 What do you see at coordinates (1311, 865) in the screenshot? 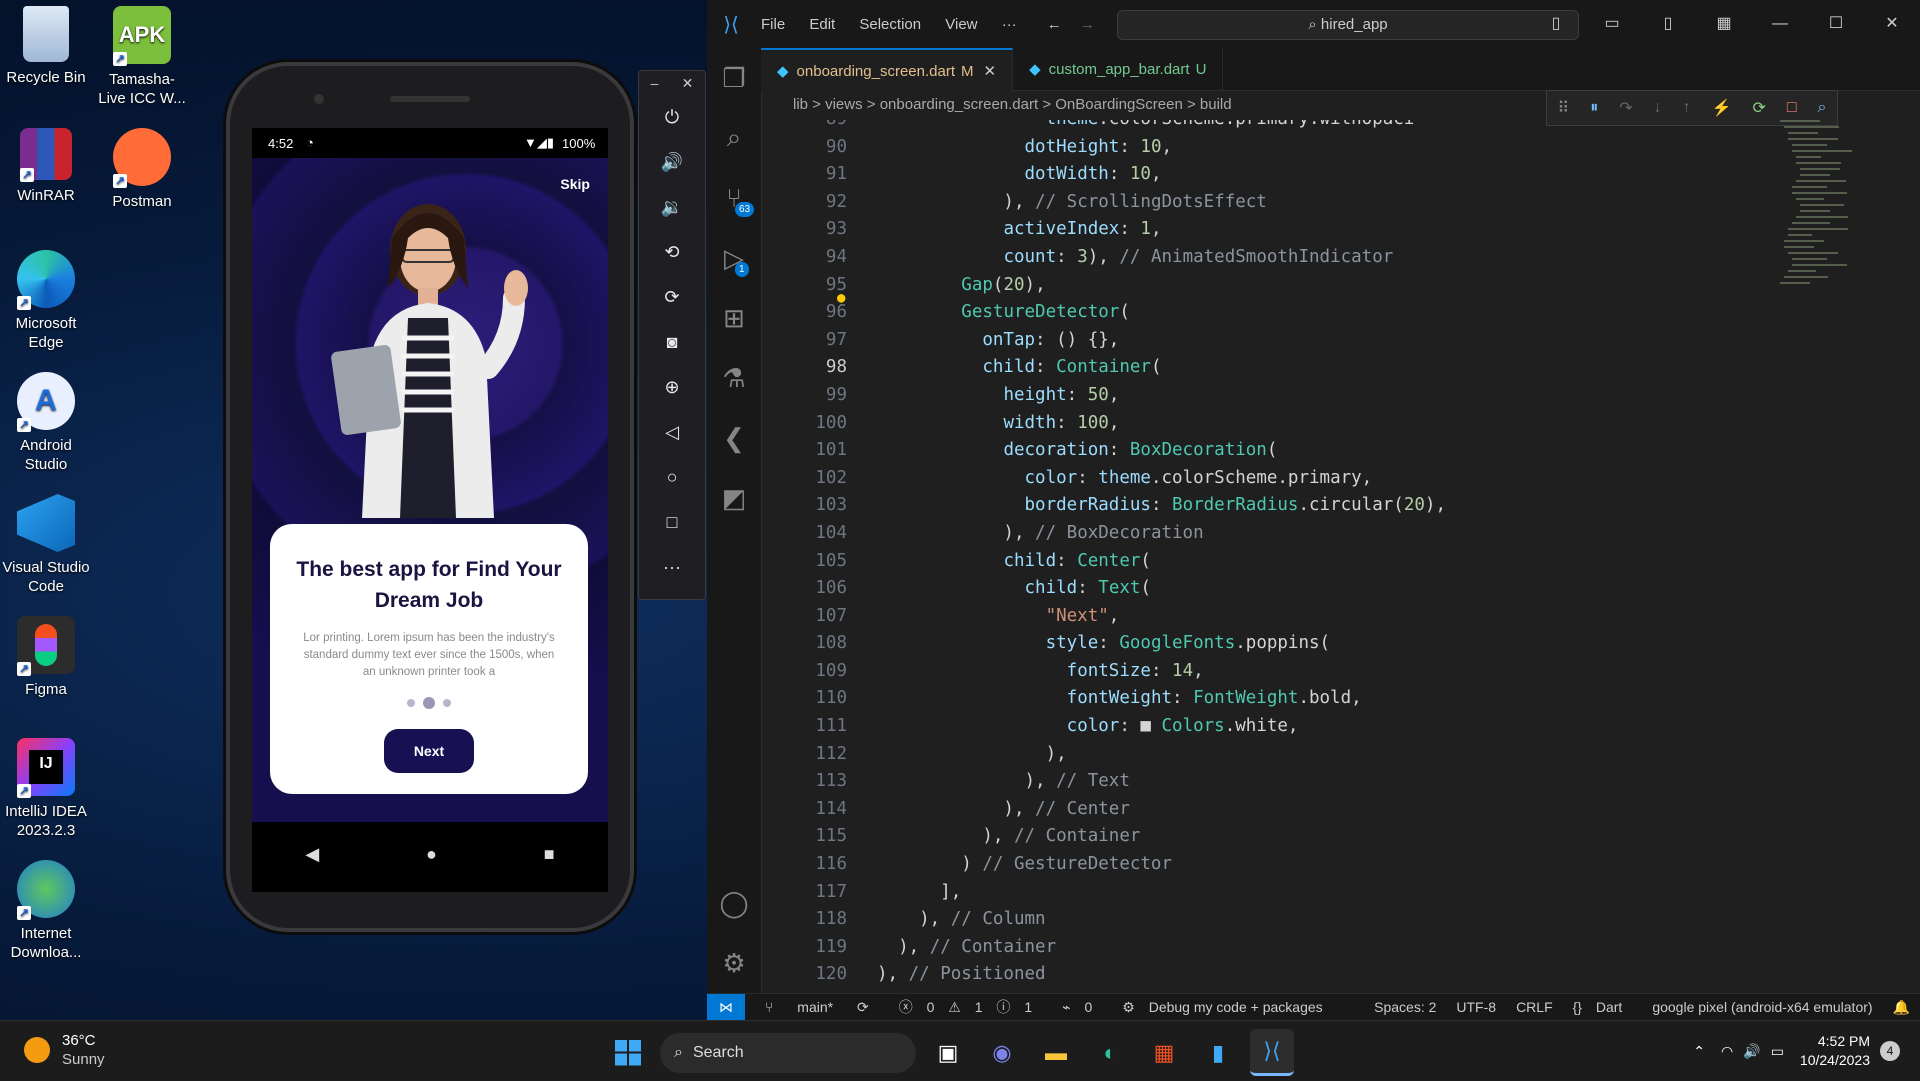
I see `code-line: 116 ) // GestureDetector` at bounding box center [1311, 865].